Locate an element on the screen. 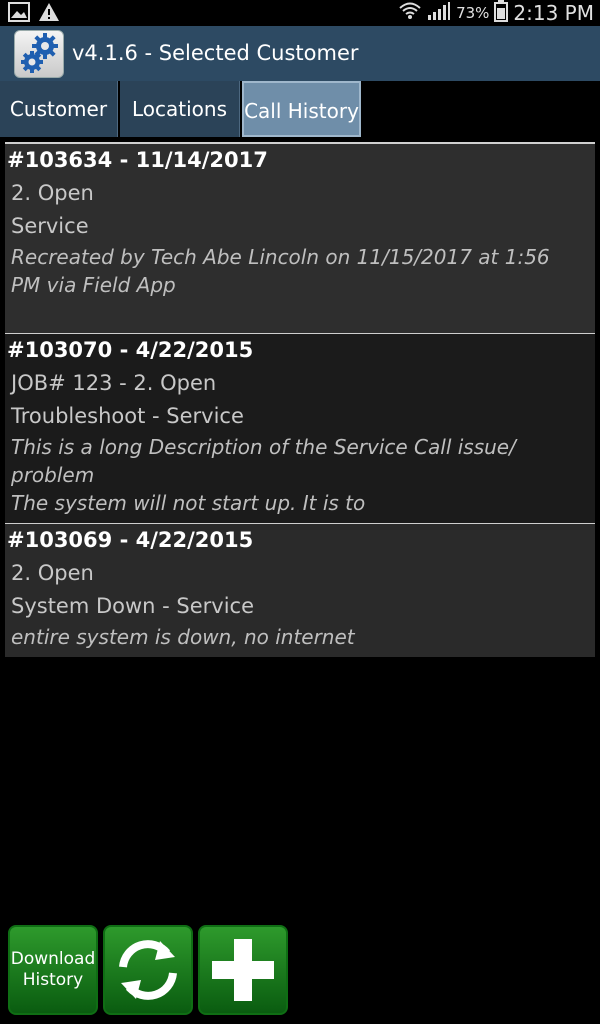  call-type: Service is located at coordinates (50, 226).